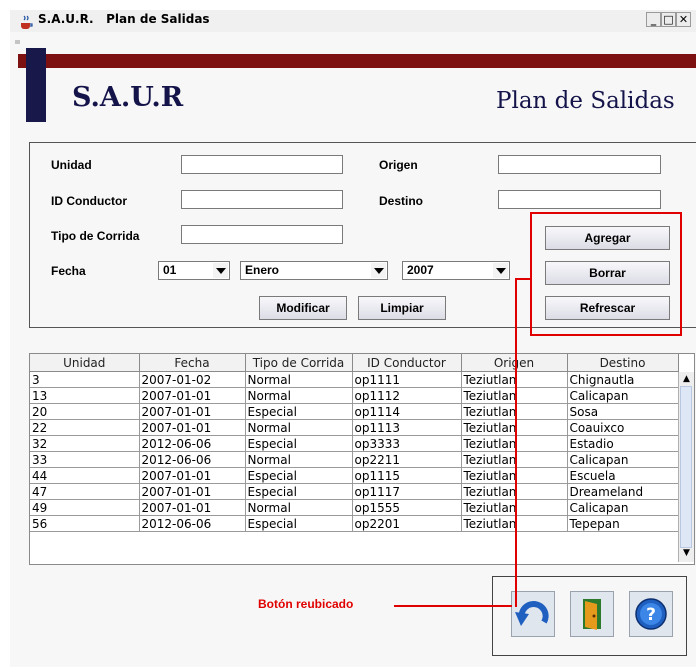 The height and width of the screenshot is (667, 696). What do you see at coordinates (686, 467) in the screenshot?
I see `scrollbar-thumb` at bounding box center [686, 467].